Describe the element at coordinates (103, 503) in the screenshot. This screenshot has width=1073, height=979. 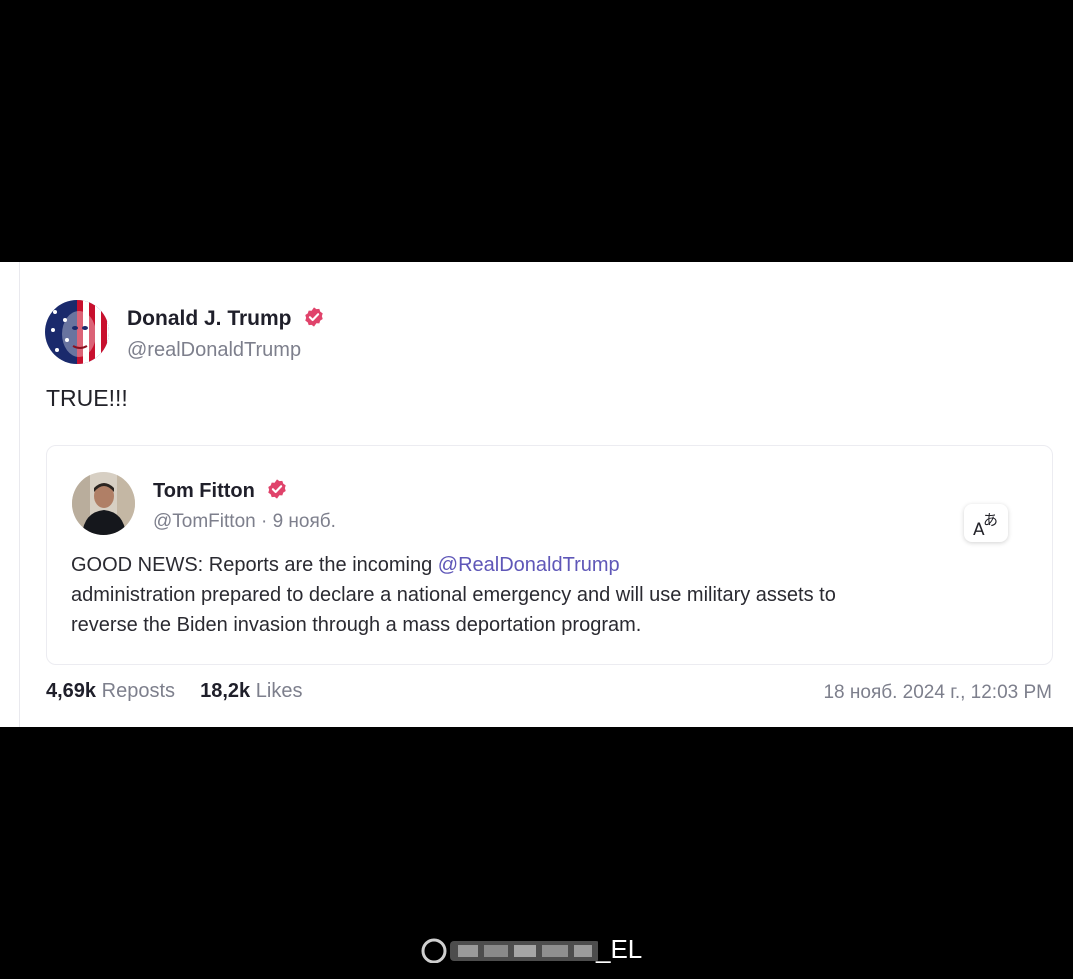
I see `quote-author-avatar` at that location.